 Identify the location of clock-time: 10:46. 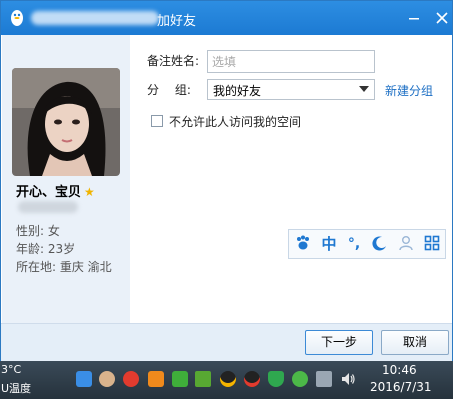
(399, 370).